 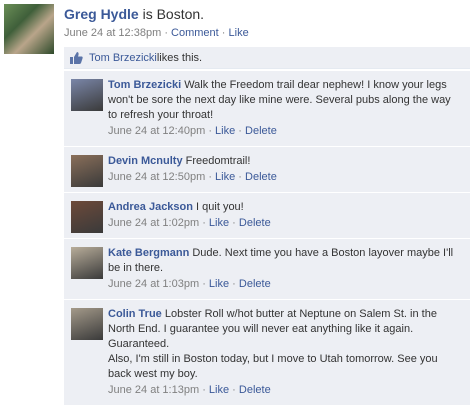 I want to click on comment-timestamp: June 24 at 12:40pm, so click(x=157, y=131).